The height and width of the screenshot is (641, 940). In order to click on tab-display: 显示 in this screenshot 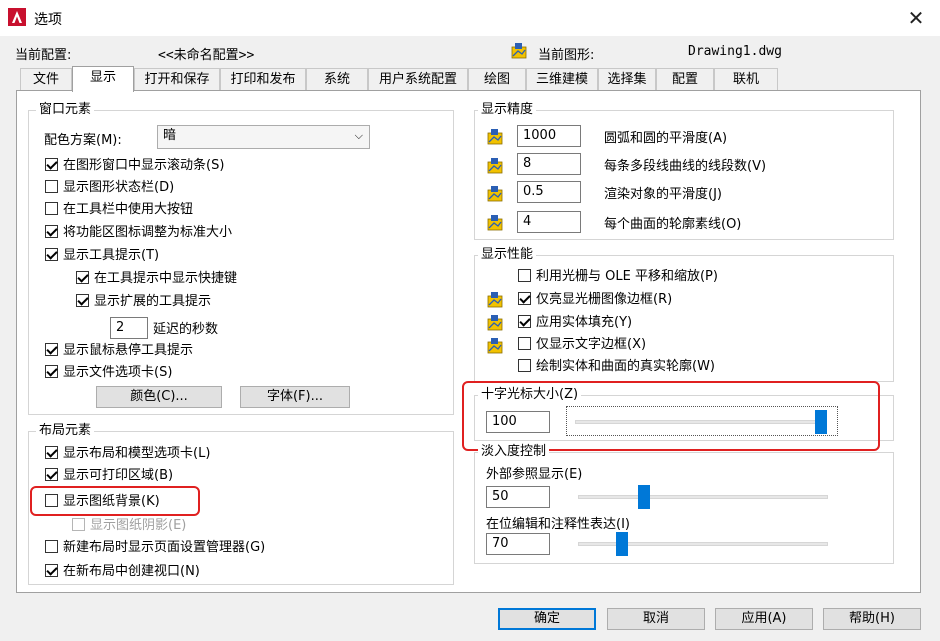, I will do `click(103, 79)`.